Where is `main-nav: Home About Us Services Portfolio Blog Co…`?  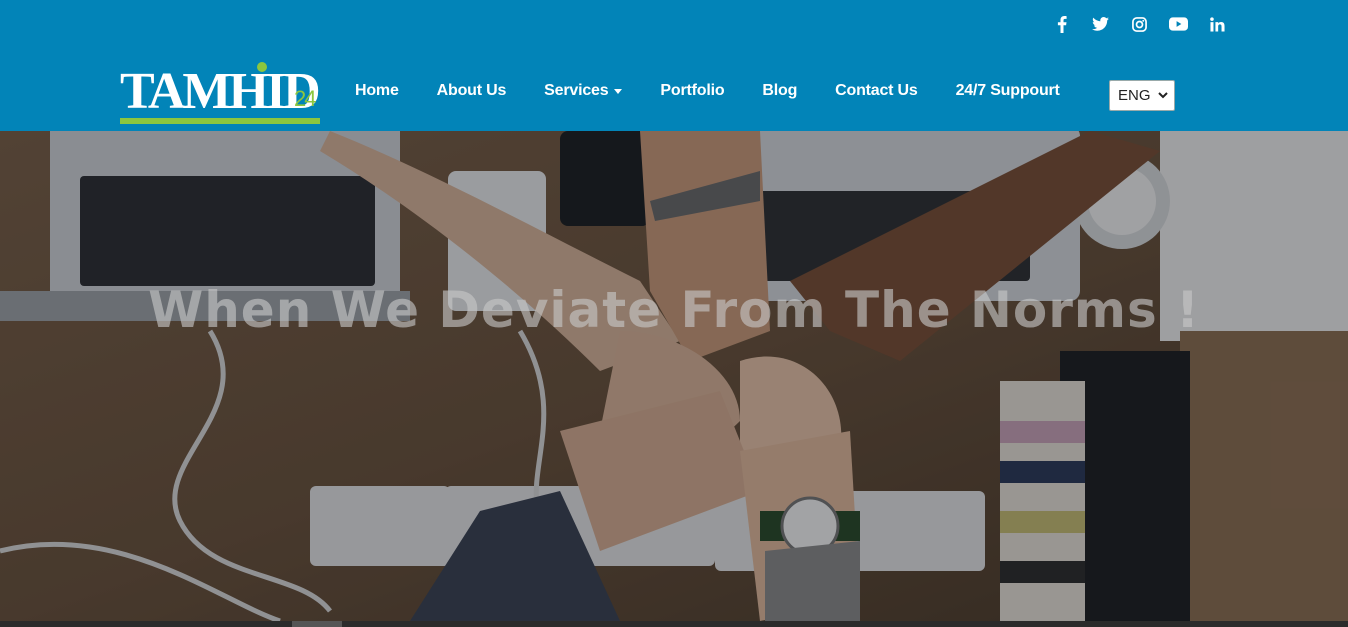
main-nav: Home About Us Services Portfolio Blog Co… is located at coordinates (707, 91).